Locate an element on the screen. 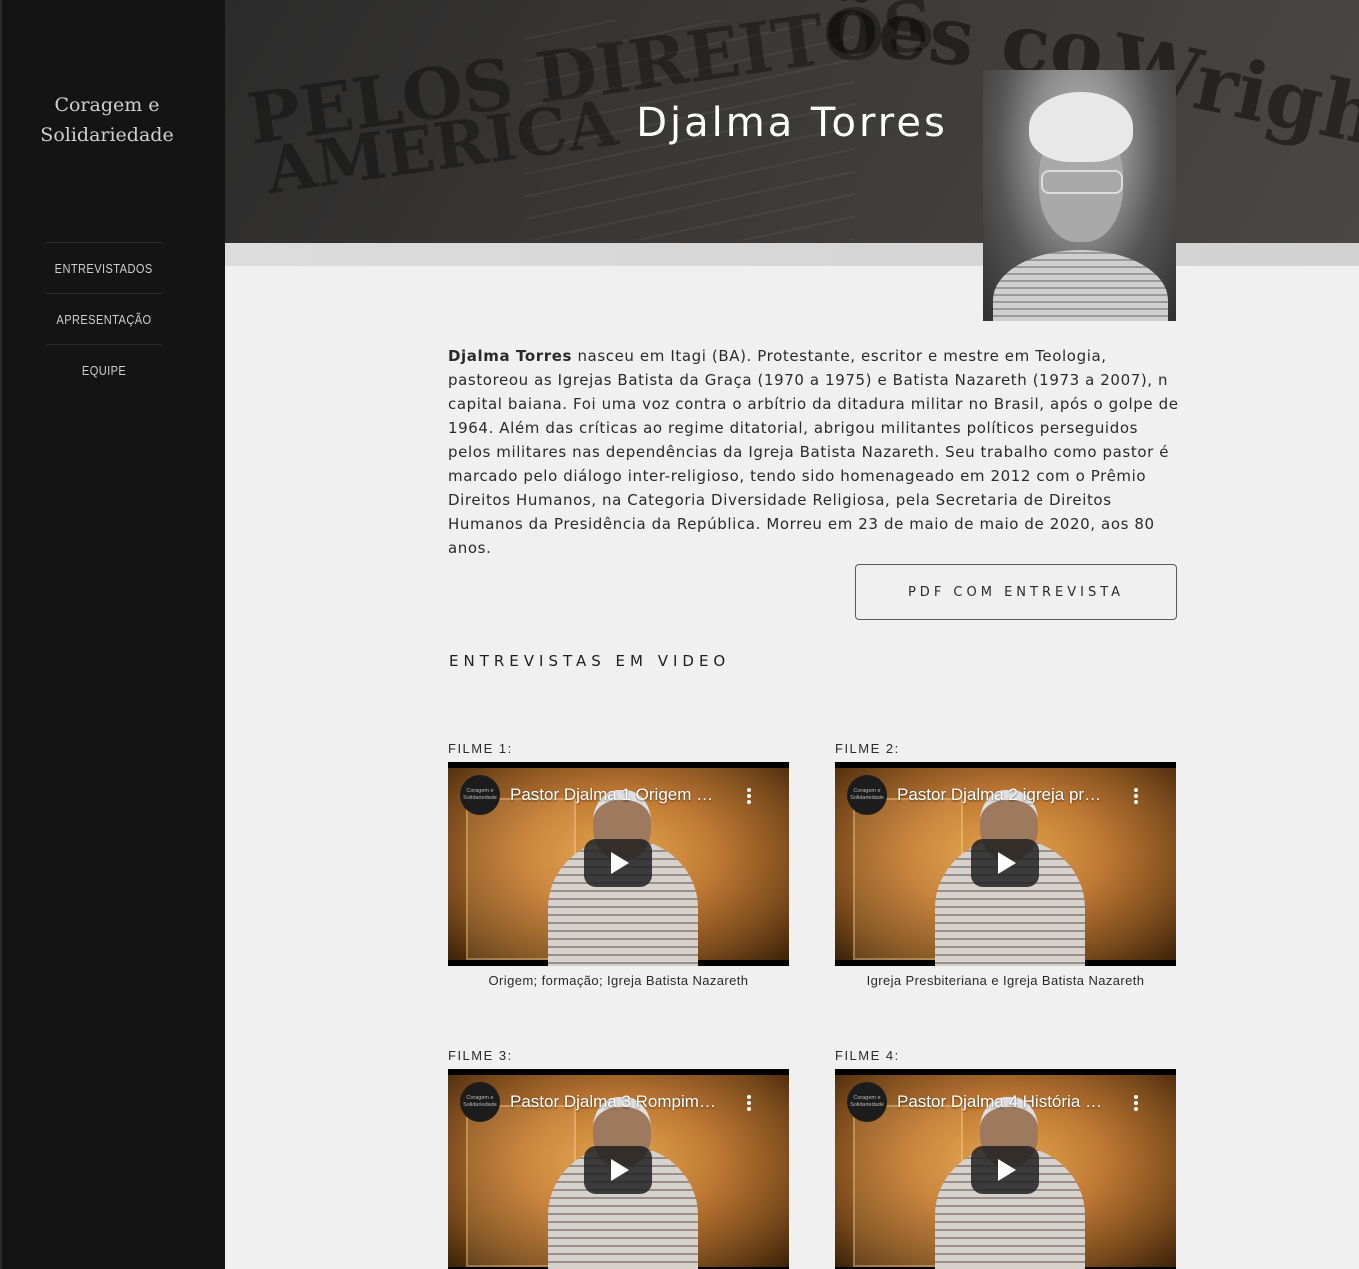 This screenshot has height=1269, width=1359. page-title: Djalma Torres is located at coordinates (792, 123).